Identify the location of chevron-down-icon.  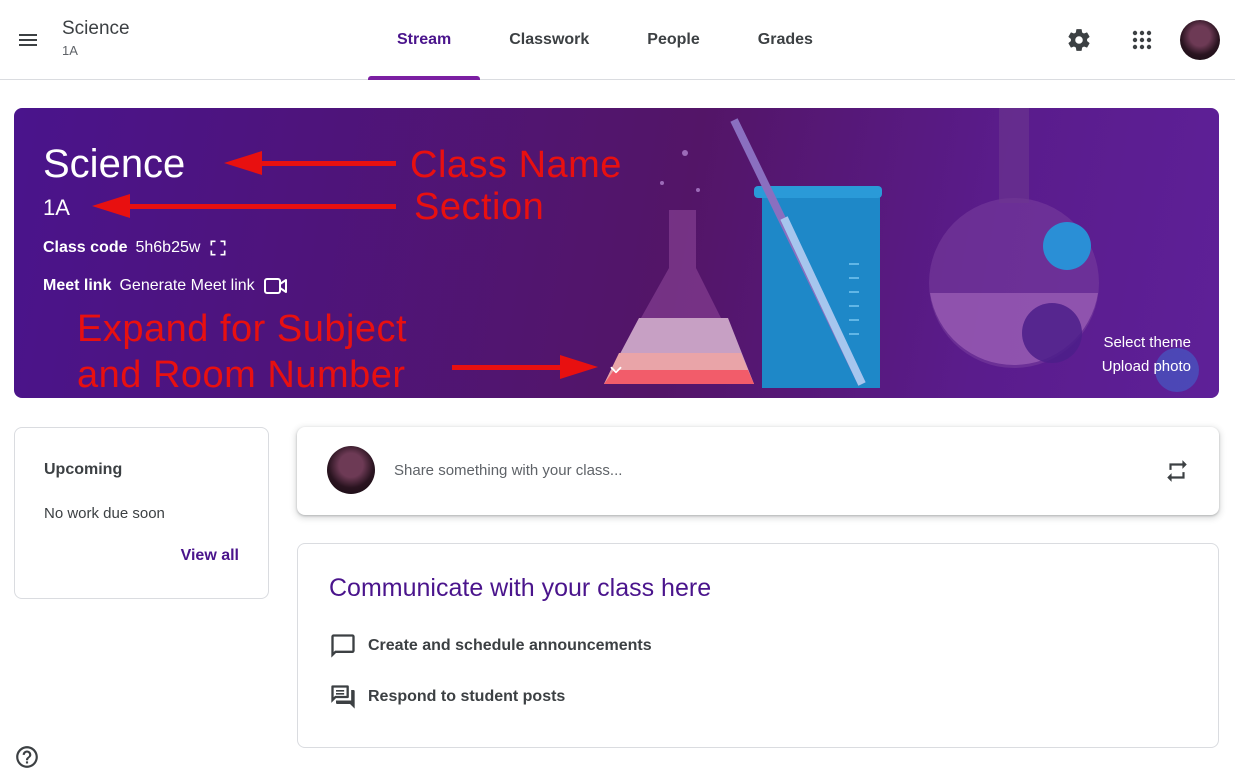
(616, 370).